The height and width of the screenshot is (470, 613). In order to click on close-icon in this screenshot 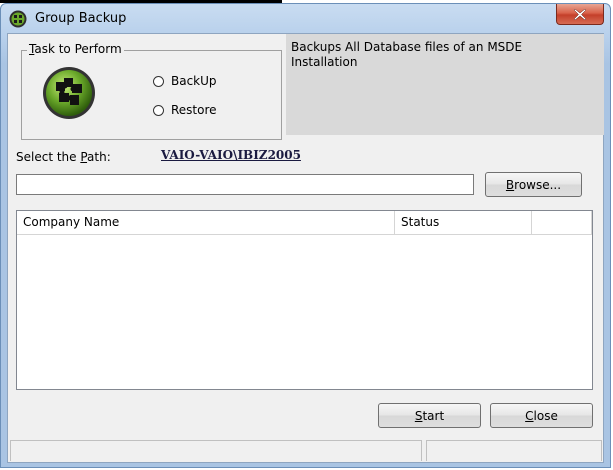, I will do `click(580, 14)`.